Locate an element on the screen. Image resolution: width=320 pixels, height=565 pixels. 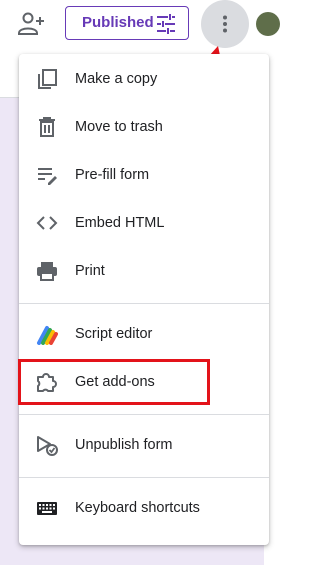
avatar is located at coordinates (268, 24).